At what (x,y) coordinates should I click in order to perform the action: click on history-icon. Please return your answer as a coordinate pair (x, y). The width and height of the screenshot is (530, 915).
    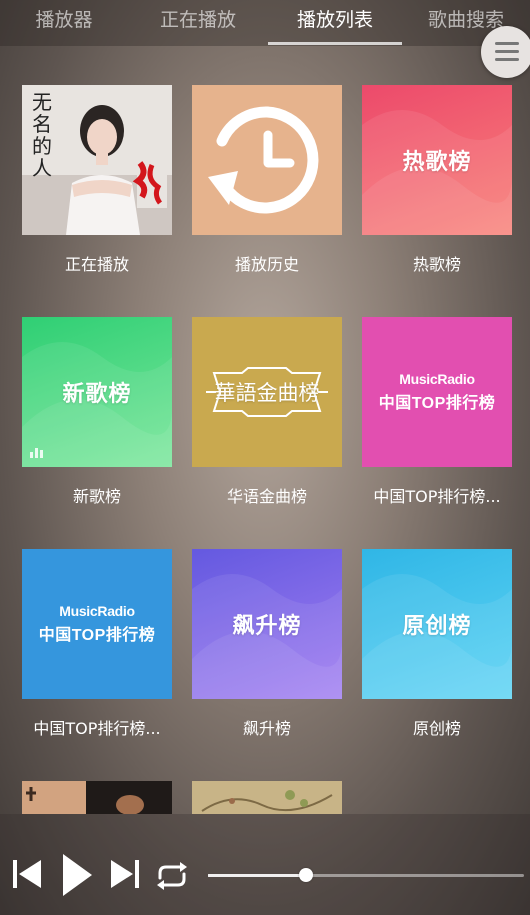
    Looking at the image, I should click on (263, 160).